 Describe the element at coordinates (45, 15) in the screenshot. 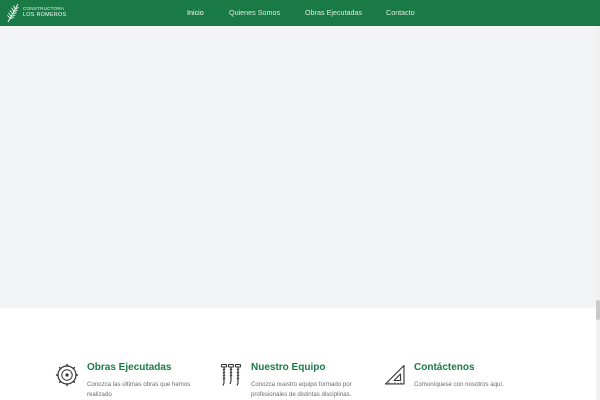

I see `logo-line2: LOS ROMEROS` at that location.